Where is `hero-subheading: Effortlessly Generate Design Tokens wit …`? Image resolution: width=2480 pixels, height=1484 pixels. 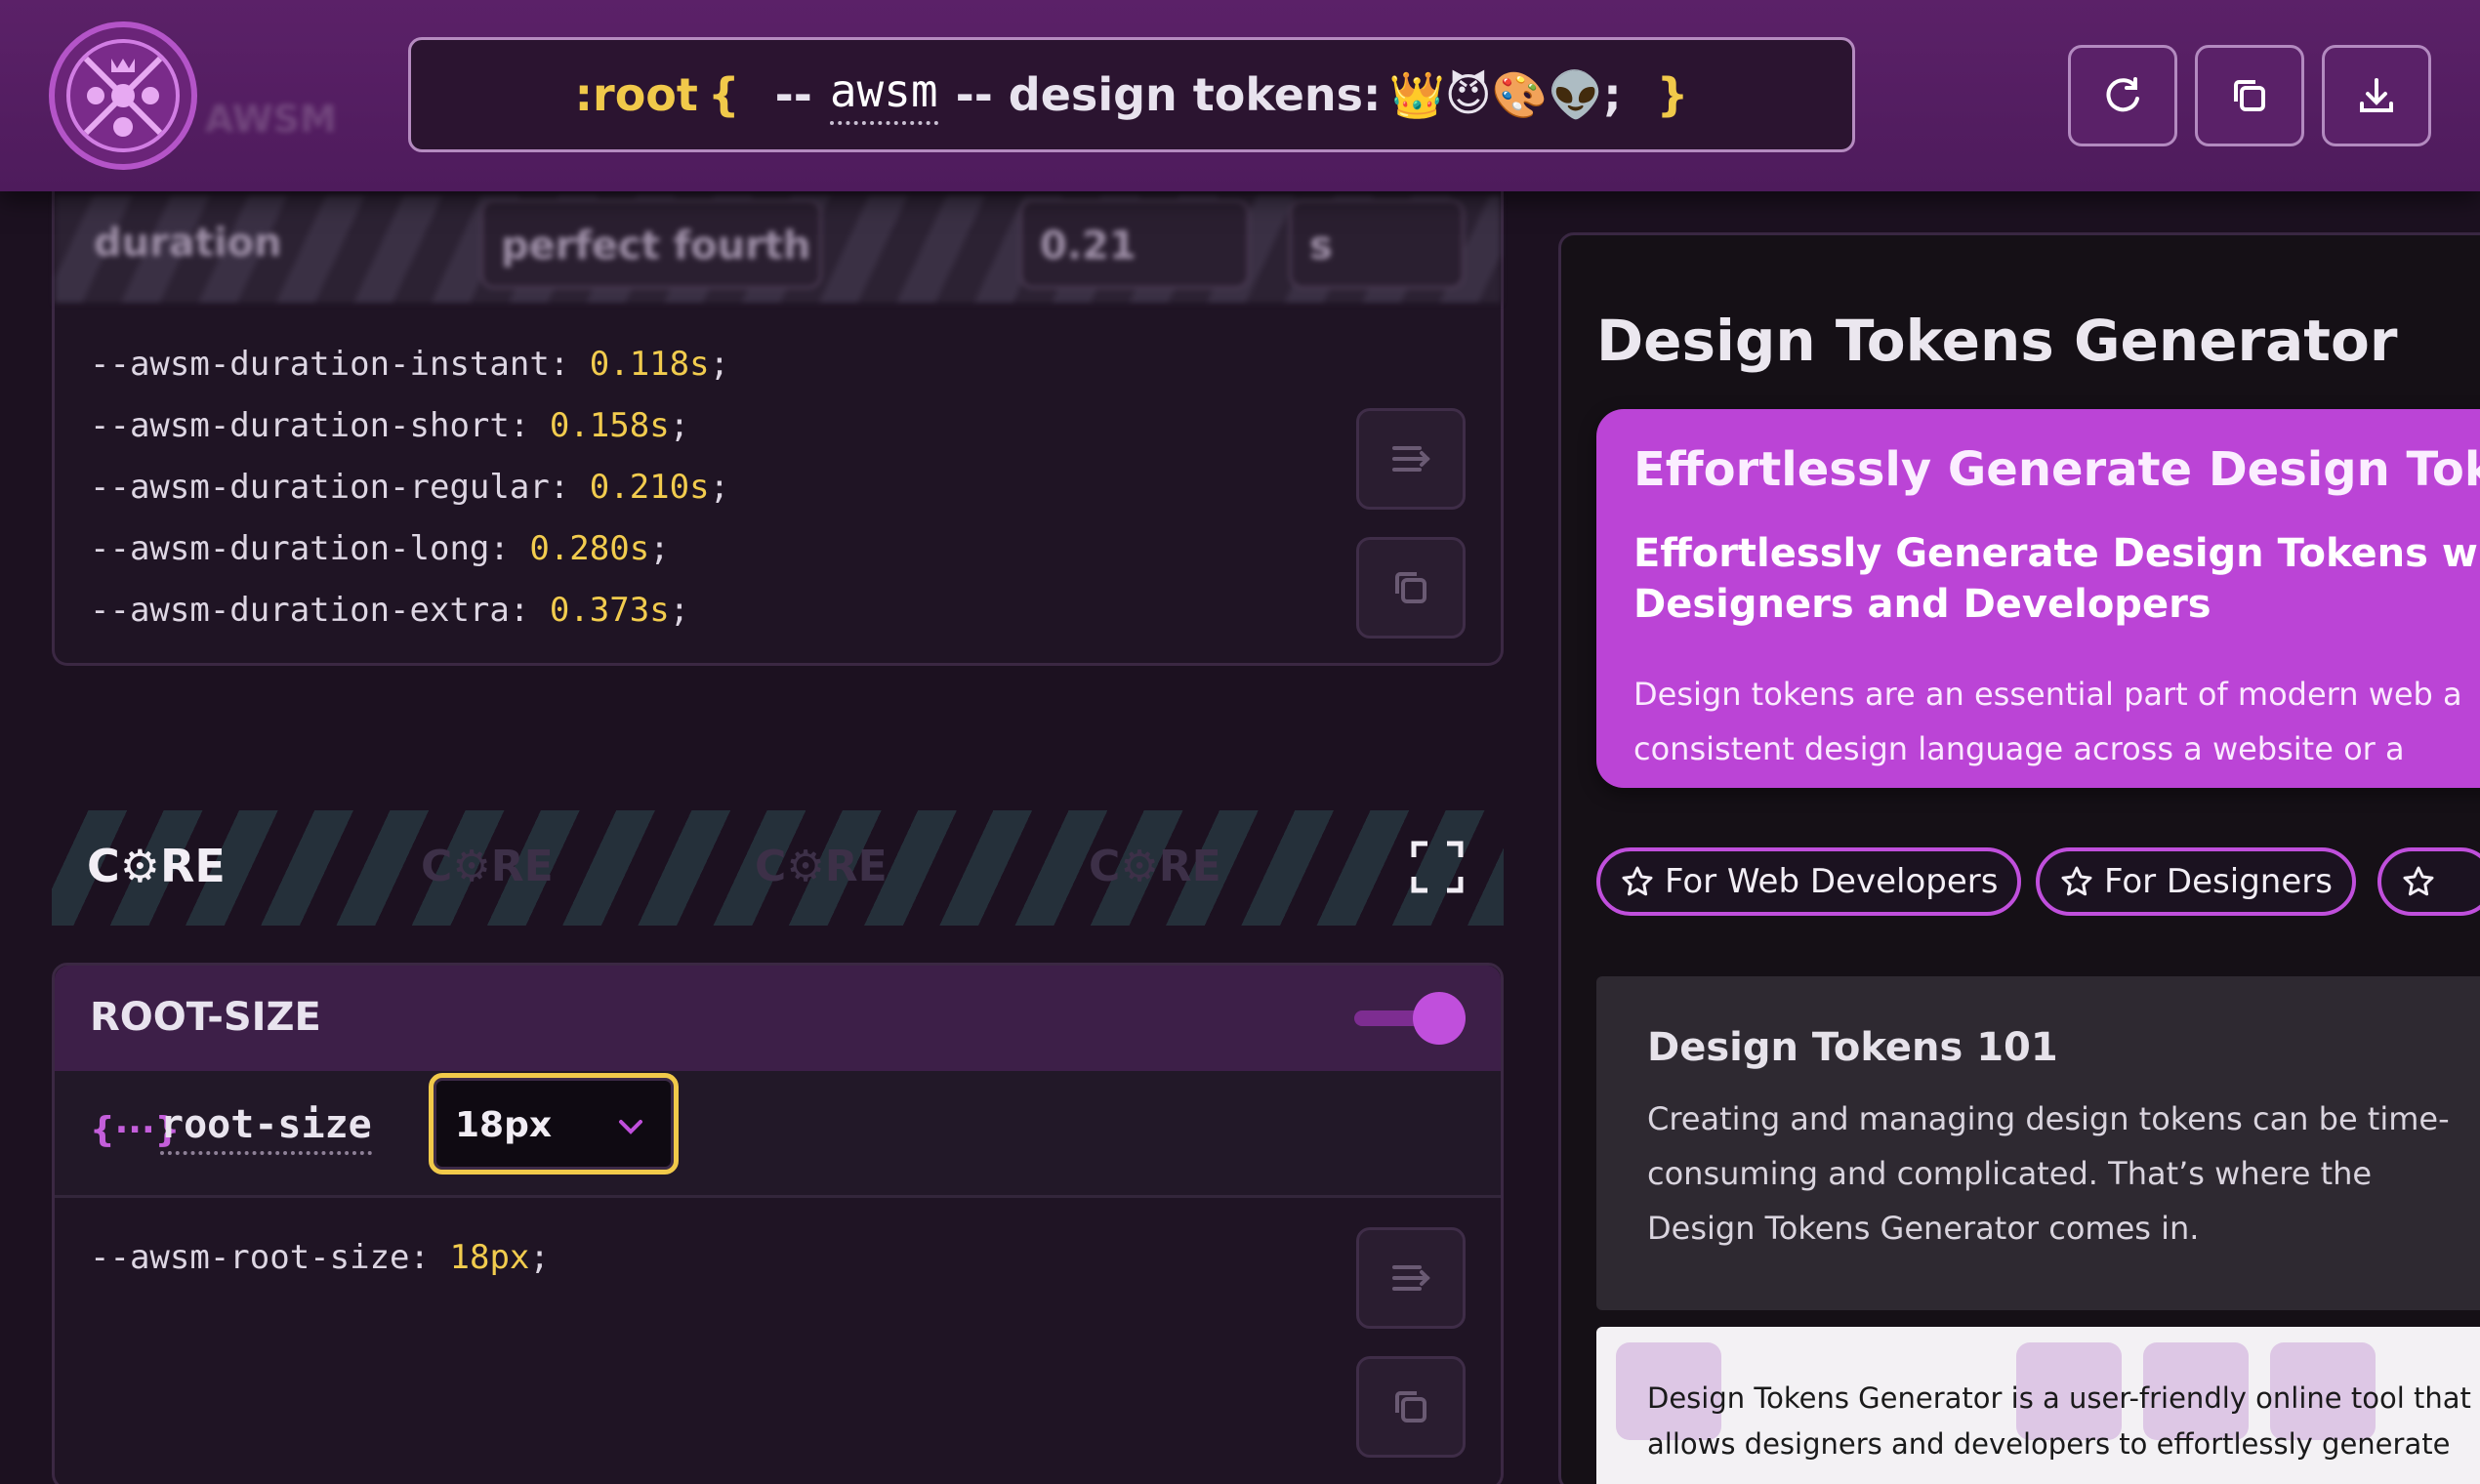
hero-subheading: Effortlessly Generate Design Tokens wit … is located at coordinates (2056, 579).